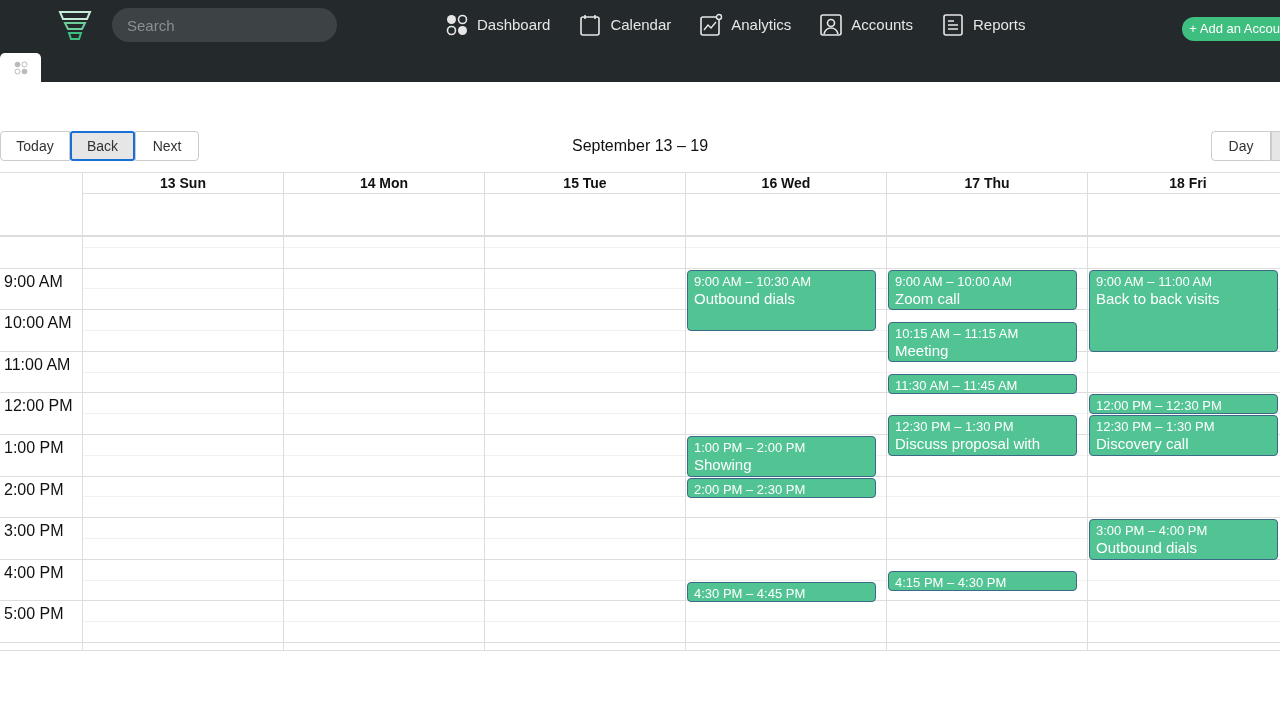  What do you see at coordinates (1241, 146) in the screenshot?
I see `view-button: Day` at bounding box center [1241, 146].